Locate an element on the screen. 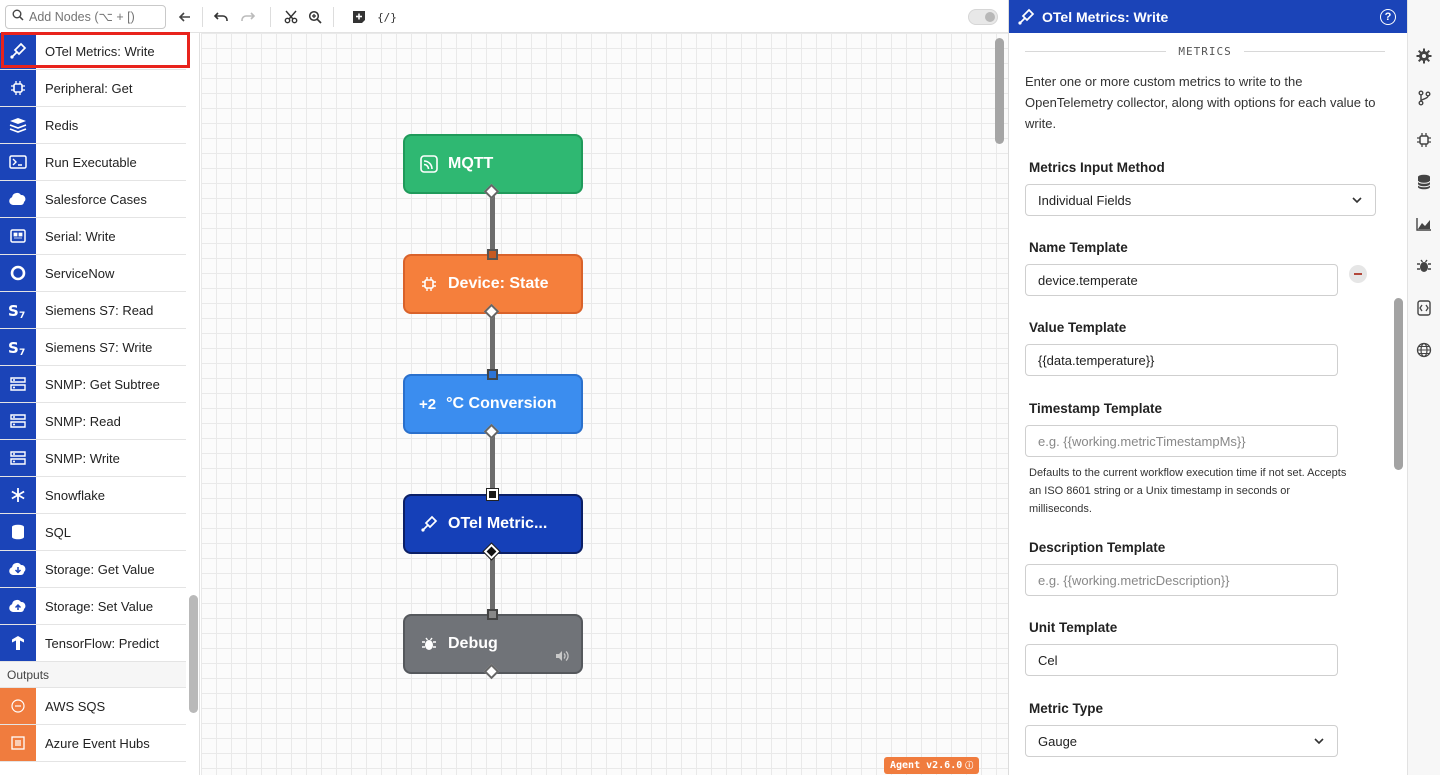  timestamp-template-input: e.g. {{working.metricTimestampMs}} is located at coordinates (1181, 441).